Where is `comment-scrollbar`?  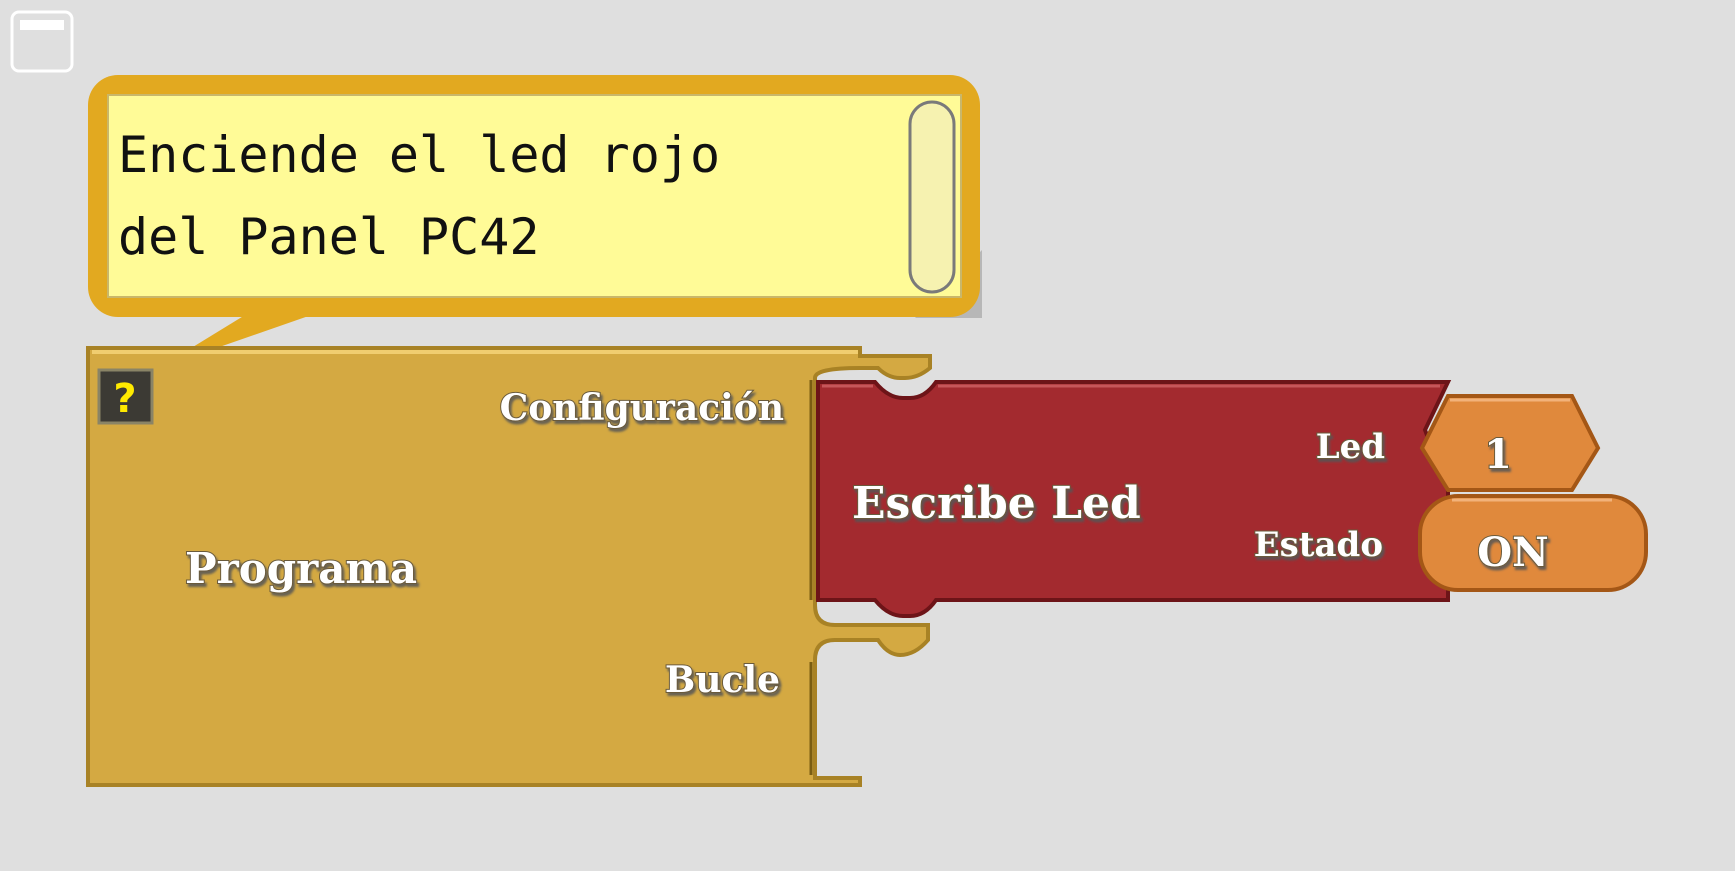 comment-scrollbar is located at coordinates (932, 197).